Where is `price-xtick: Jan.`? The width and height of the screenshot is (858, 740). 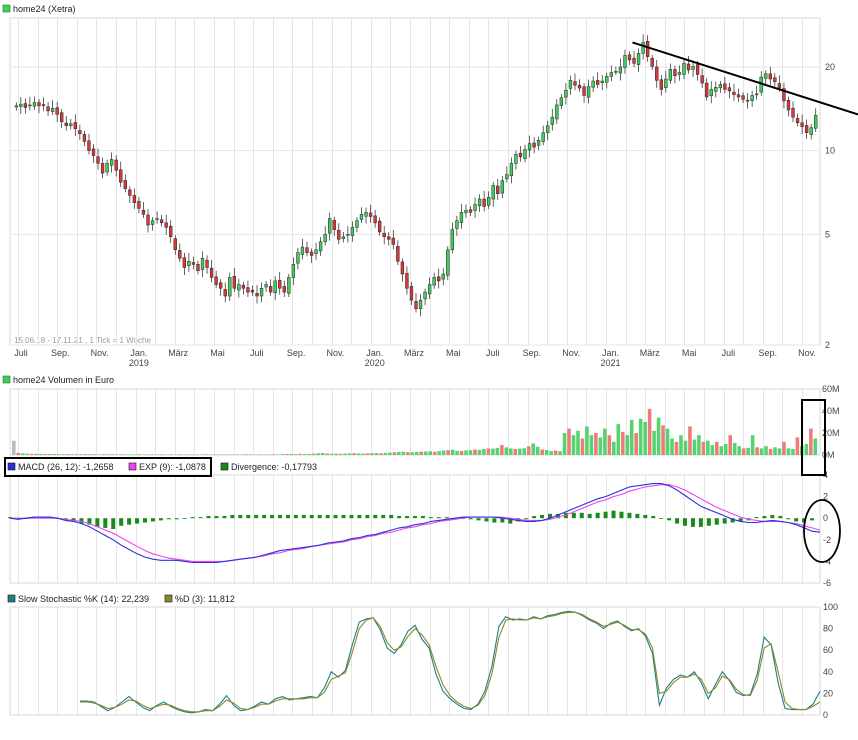
price-xtick: Jan. is located at coordinates (138, 353).